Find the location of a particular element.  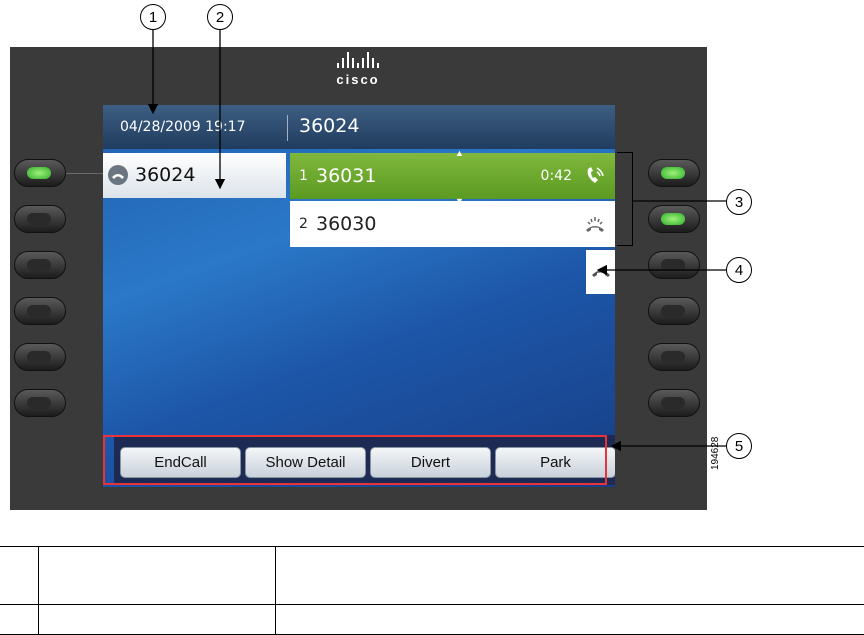

call-index: 2 is located at coordinates (303, 224).